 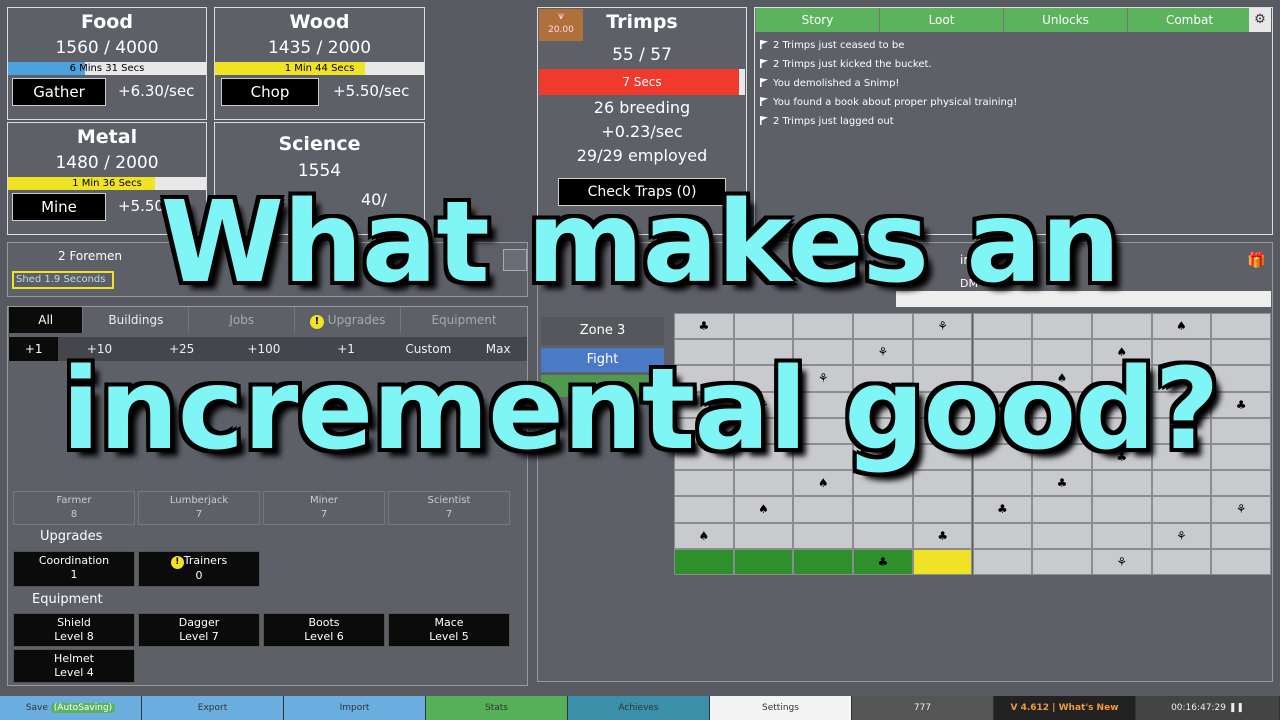 What do you see at coordinates (941, 20) in the screenshot?
I see `tab-loot: Loot` at bounding box center [941, 20].